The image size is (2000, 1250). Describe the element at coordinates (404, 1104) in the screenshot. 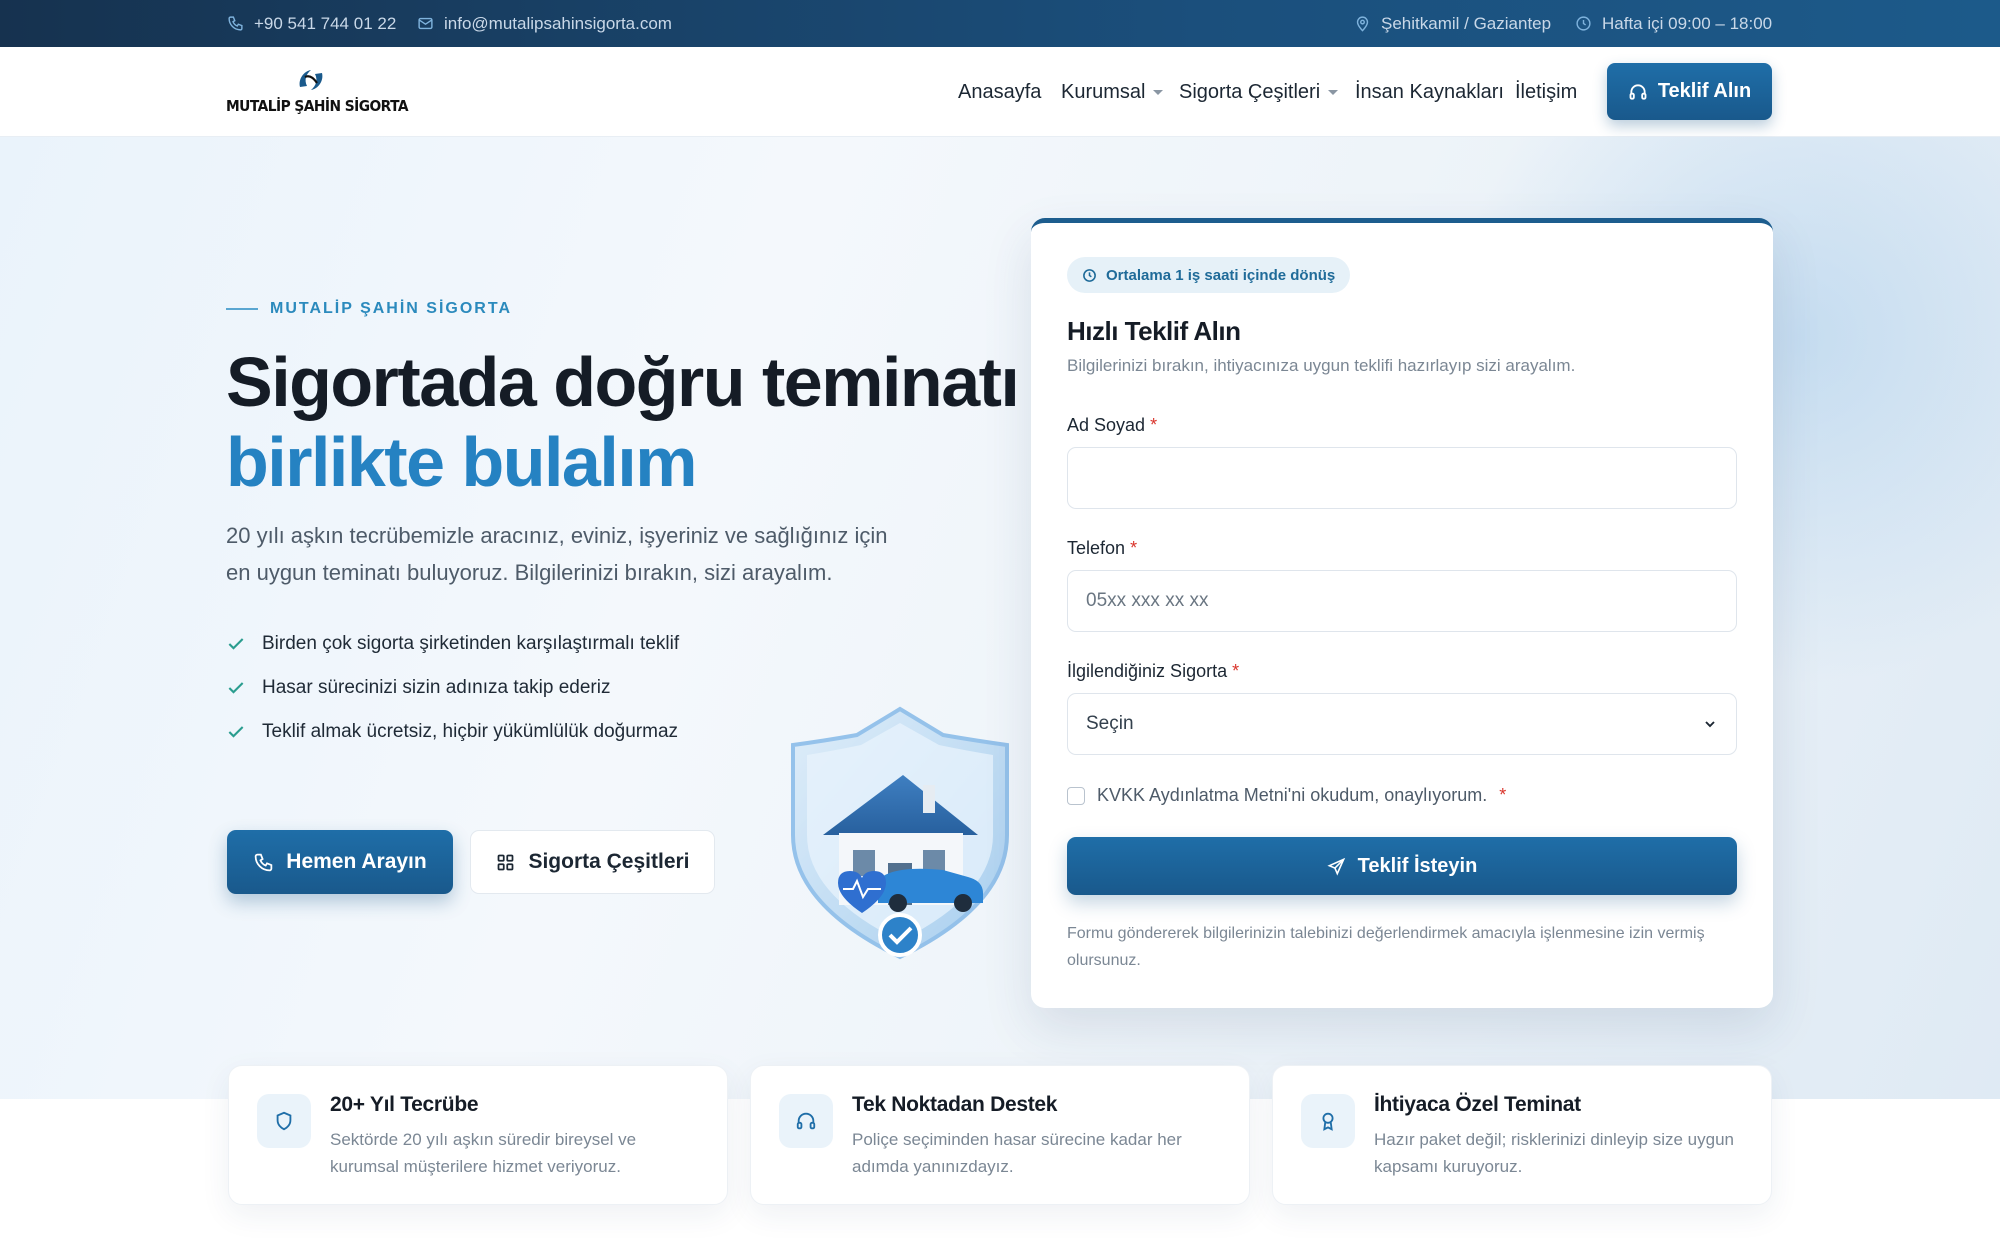

I see `feature-title: 20+ Yıl Tecrübe` at that location.